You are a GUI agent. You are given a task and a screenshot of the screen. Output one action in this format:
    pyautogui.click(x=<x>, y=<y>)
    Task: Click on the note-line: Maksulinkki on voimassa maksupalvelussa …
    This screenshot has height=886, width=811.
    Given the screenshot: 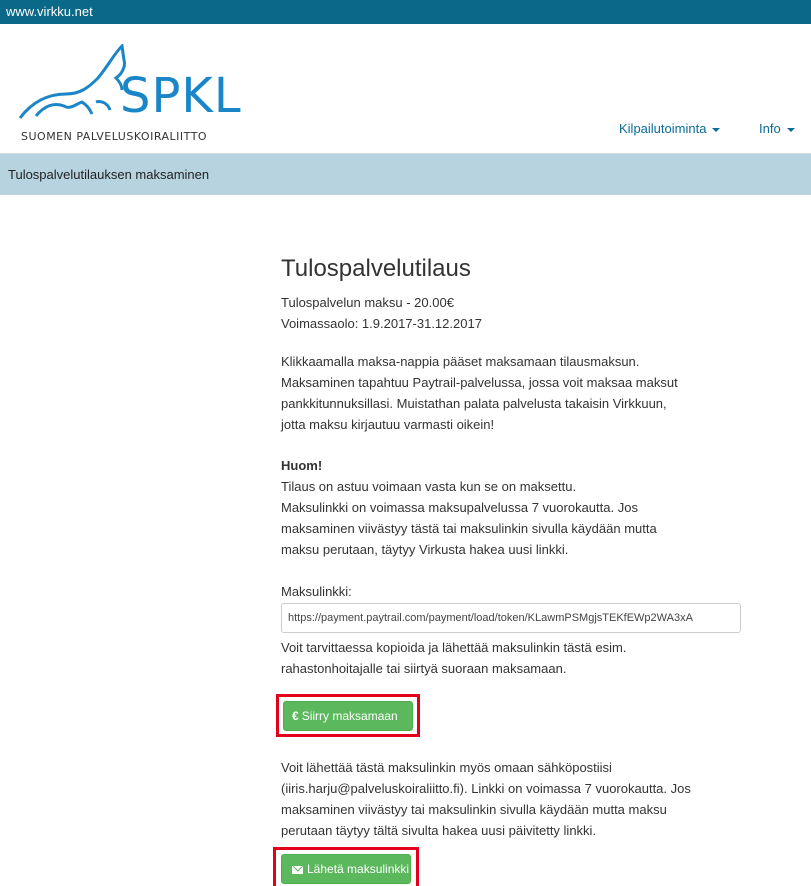 What is the action you would take?
    pyautogui.click(x=459, y=507)
    